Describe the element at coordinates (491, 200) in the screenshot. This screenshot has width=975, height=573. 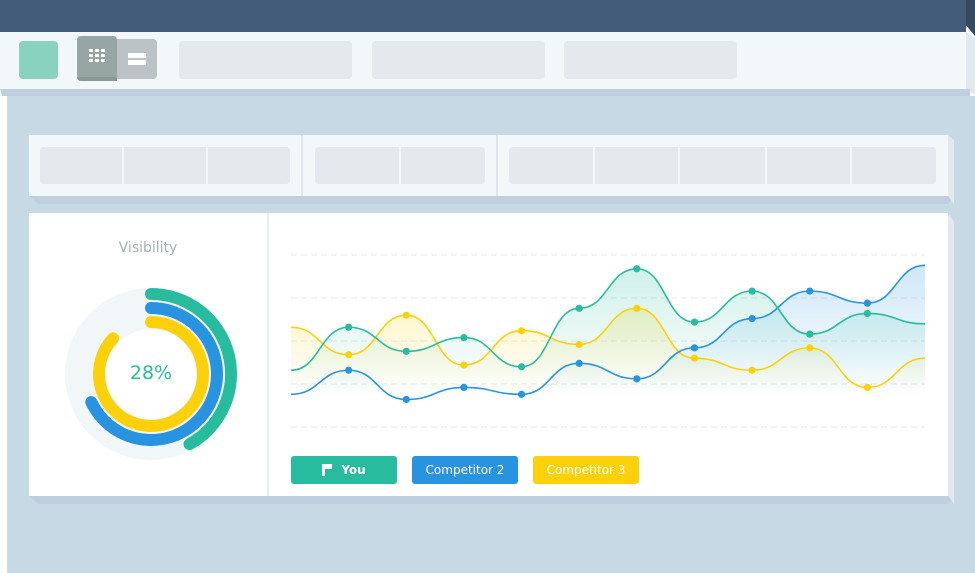
I see `filter-bar-shadow` at that location.